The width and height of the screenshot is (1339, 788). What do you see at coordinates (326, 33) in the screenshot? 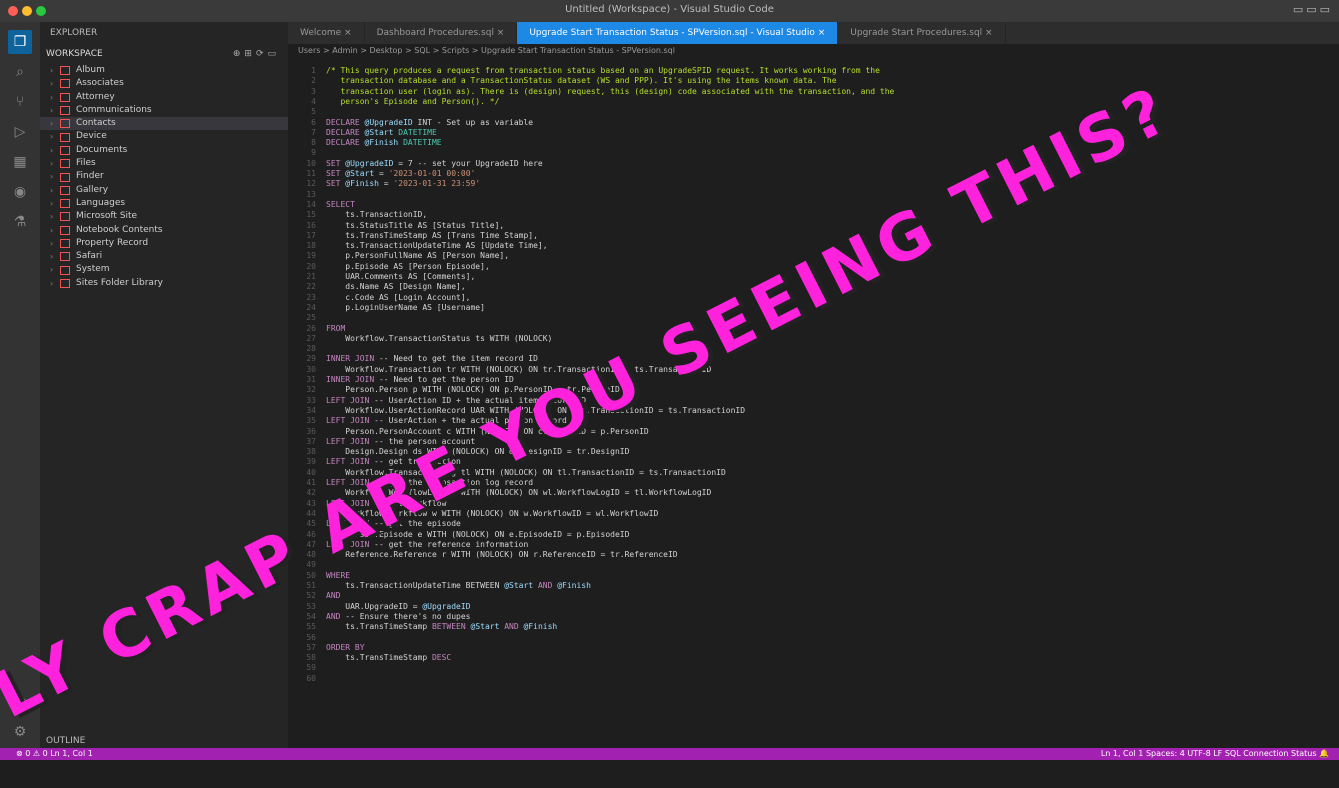
I see `editor-tab: Welcome ×` at bounding box center [326, 33].